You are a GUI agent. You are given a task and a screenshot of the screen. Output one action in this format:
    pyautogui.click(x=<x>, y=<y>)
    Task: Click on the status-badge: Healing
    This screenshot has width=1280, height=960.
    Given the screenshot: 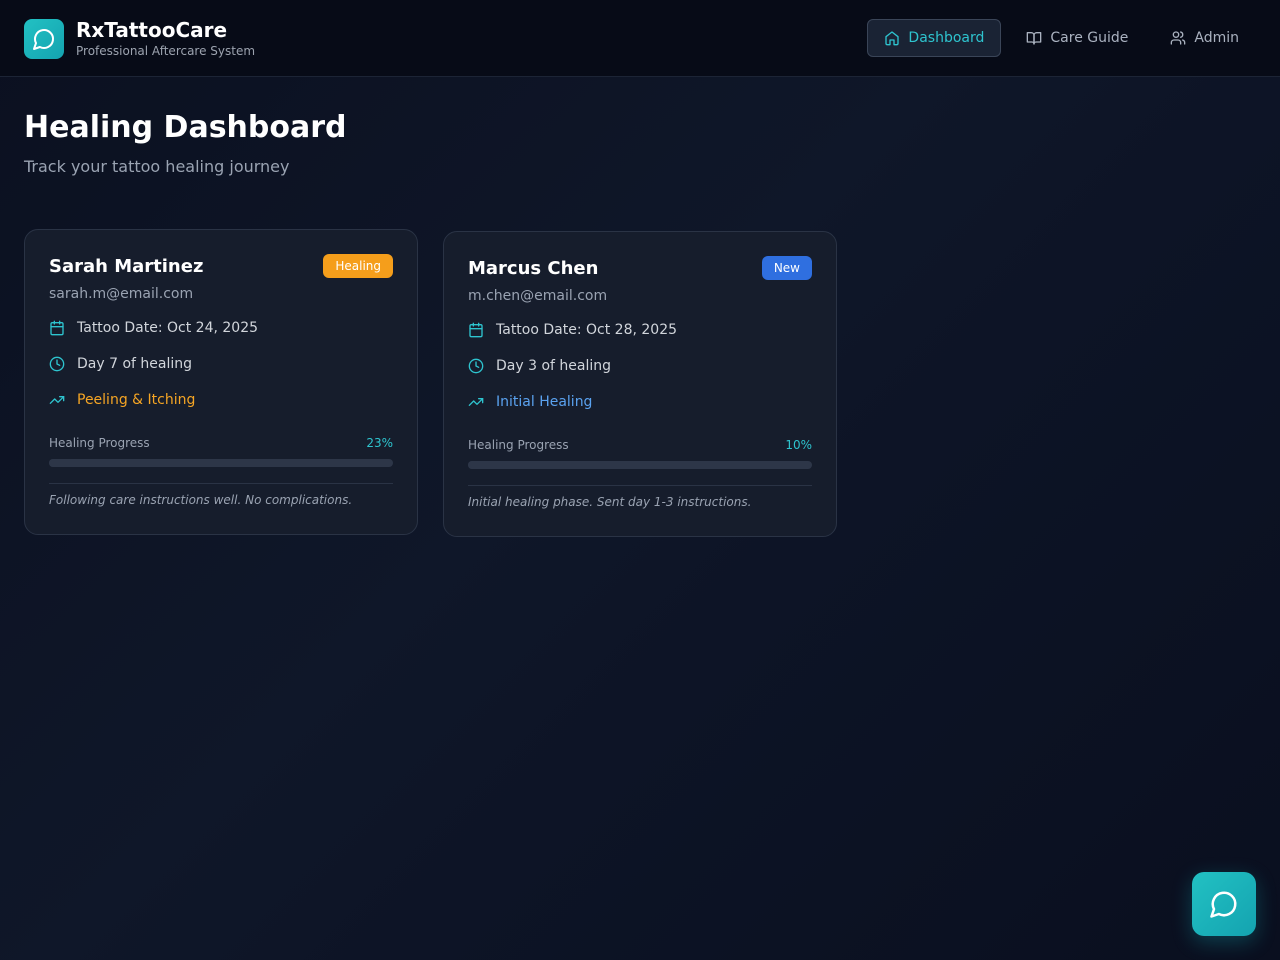 What is the action you would take?
    pyautogui.click(x=358, y=266)
    